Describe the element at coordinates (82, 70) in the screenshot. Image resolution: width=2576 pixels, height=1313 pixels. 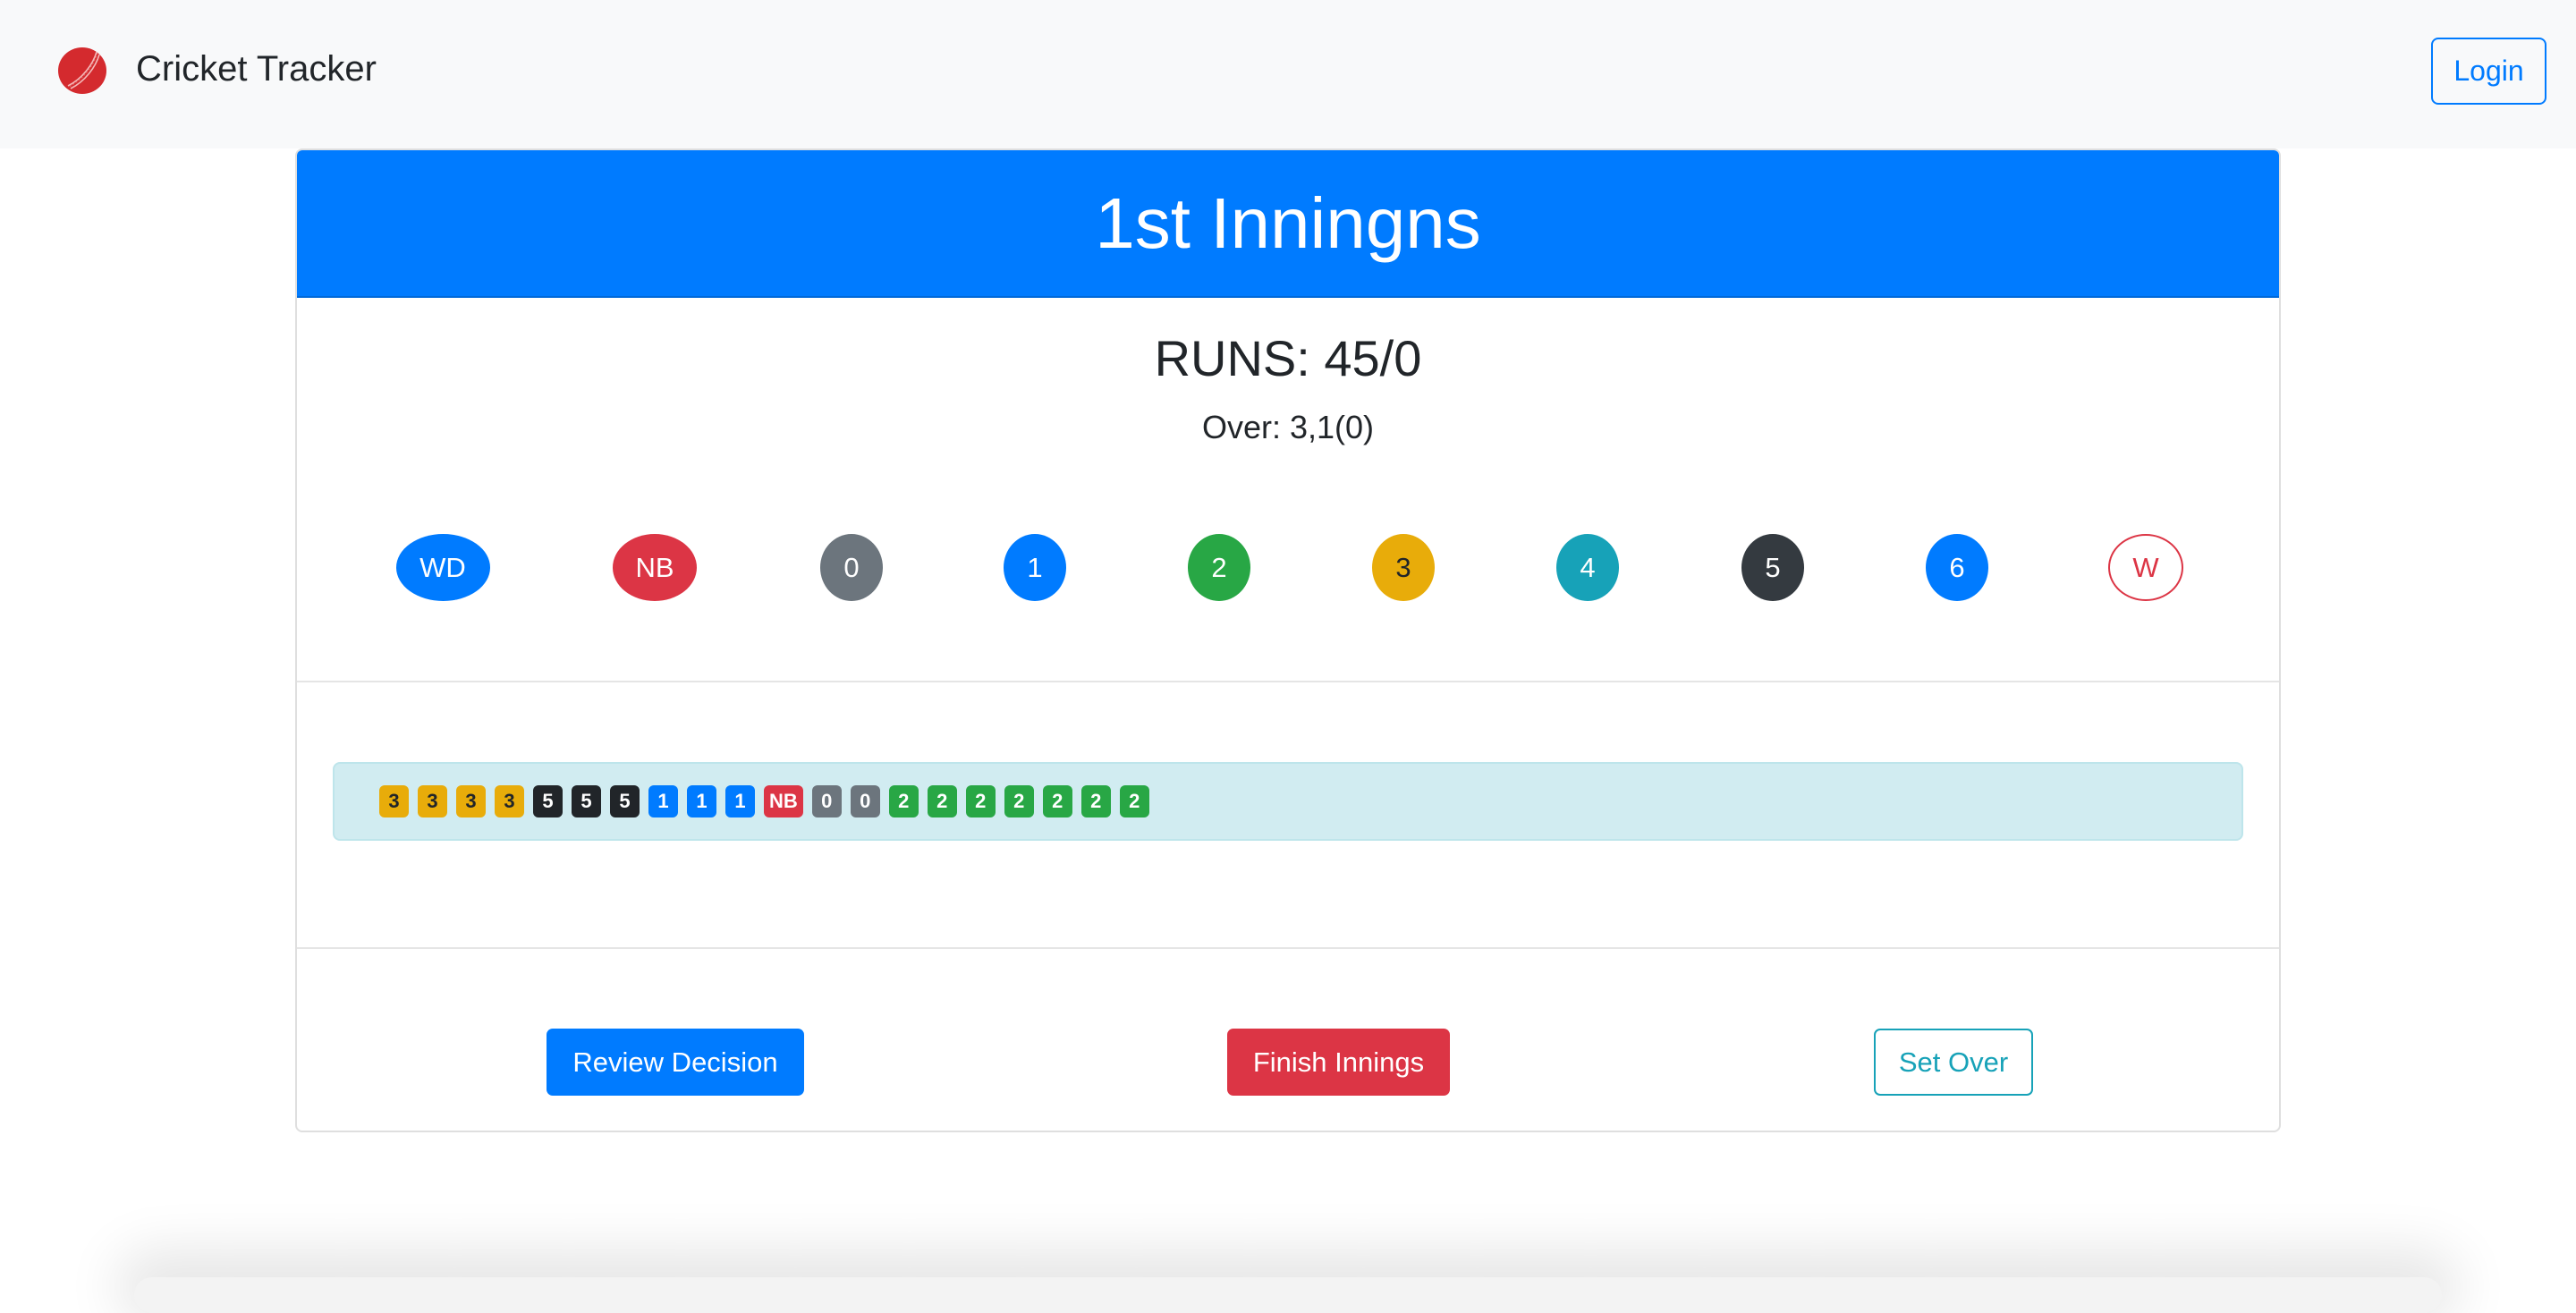
I see `cricket-ball-icon` at that location.